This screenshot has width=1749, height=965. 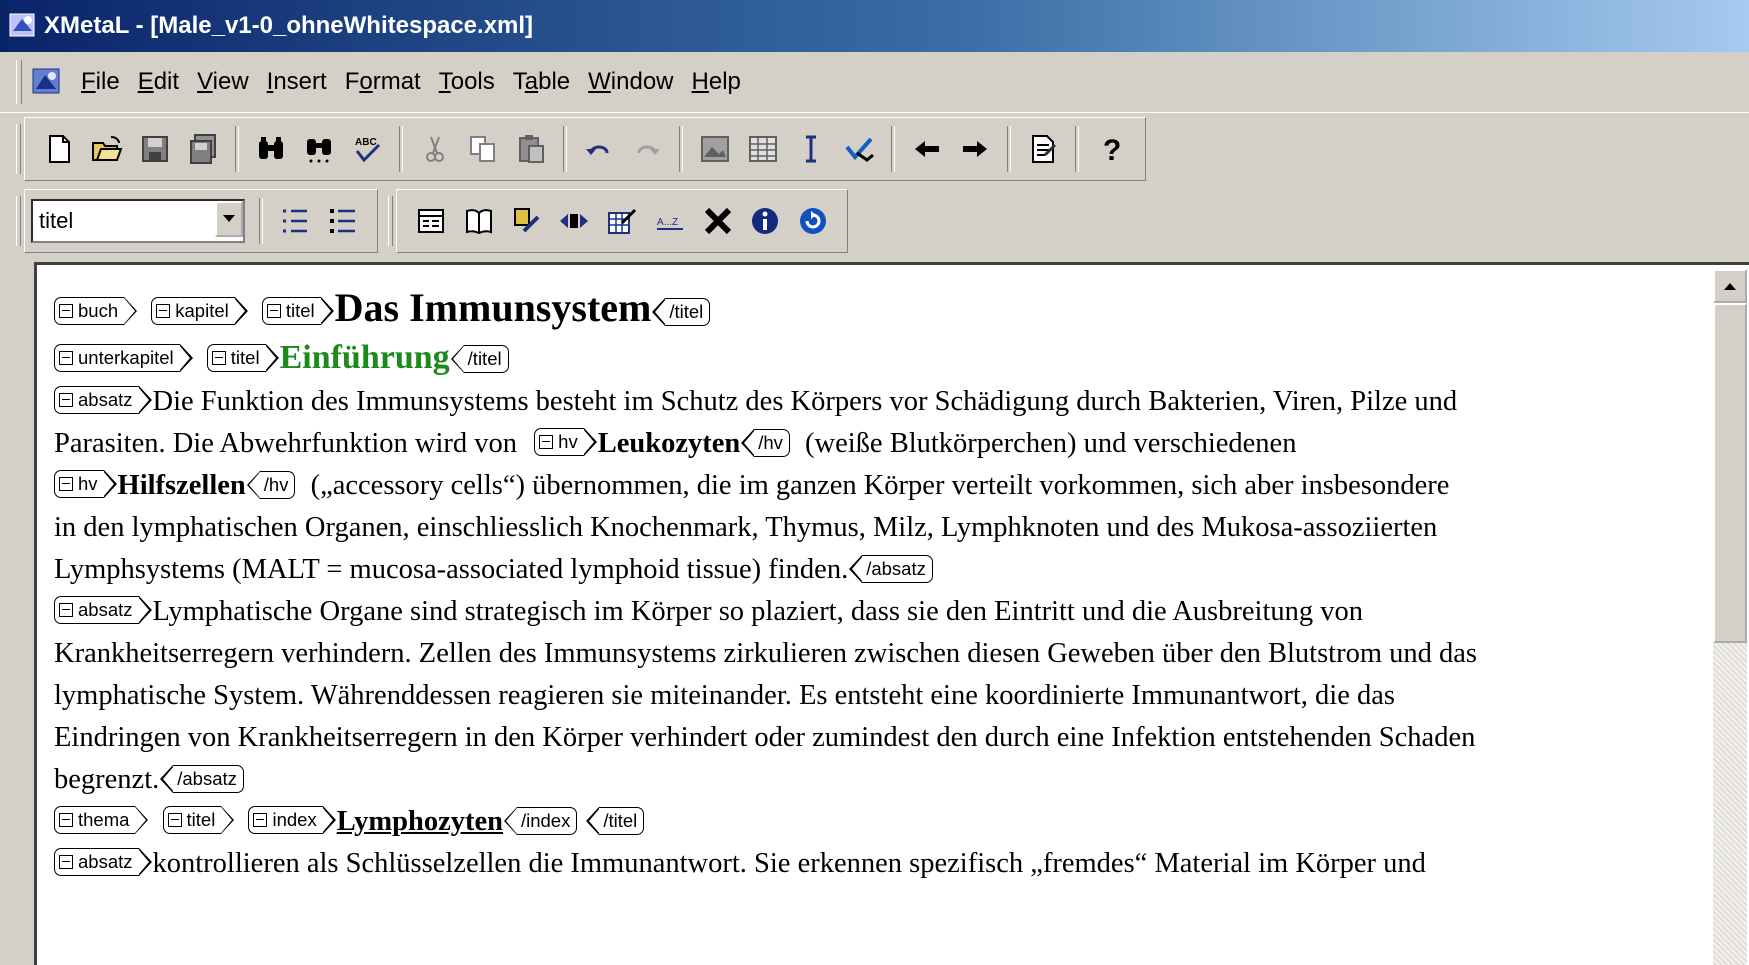 What do you see at coordinates (123, 357) in the screenshot?
I see `tag-unterkapitel-open: unterkapitel` at bounding box center [123, 357].